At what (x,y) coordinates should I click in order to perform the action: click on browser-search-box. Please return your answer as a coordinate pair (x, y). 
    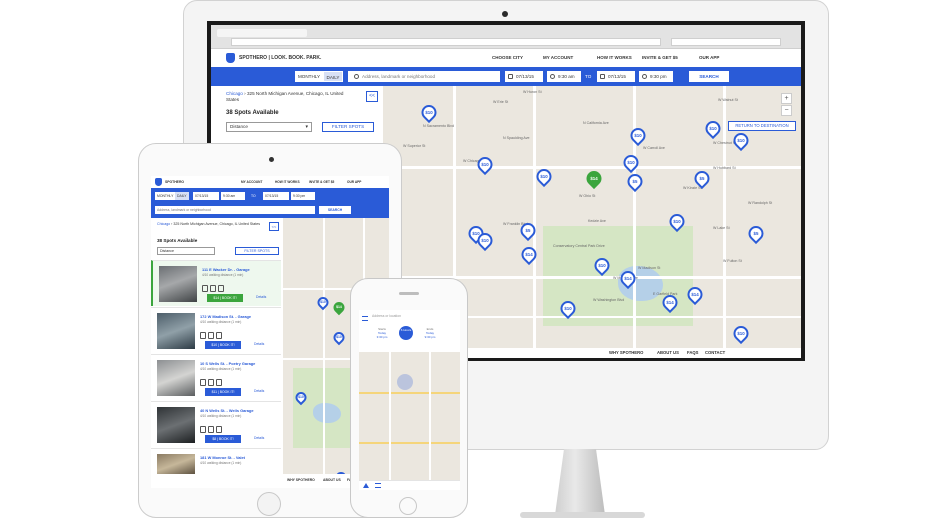
    Looking at the image, I should click on (726, 42).